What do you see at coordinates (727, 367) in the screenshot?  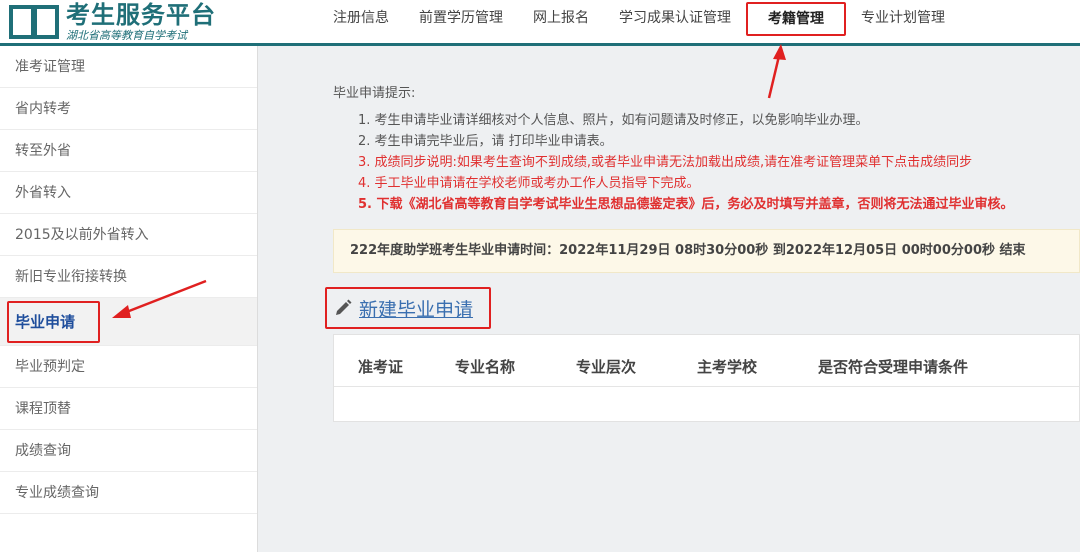 I see `column-header-school: 主考学校` at bounding box center [727, 367].